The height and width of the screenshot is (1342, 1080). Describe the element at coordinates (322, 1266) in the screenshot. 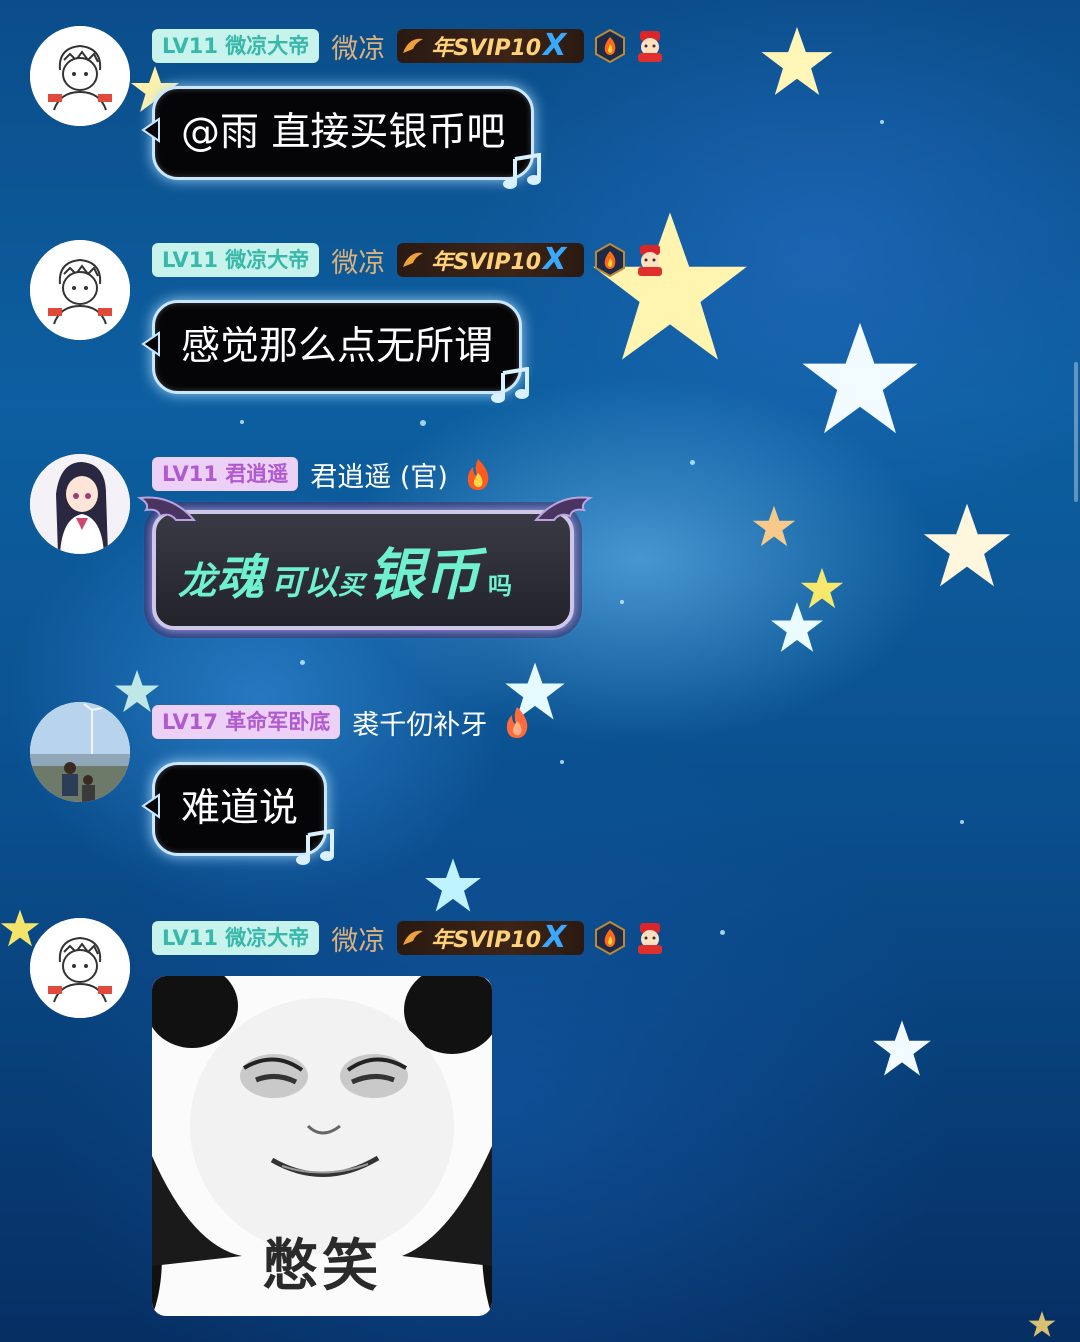

I see `sticker-caption: 憋笑` at that location.